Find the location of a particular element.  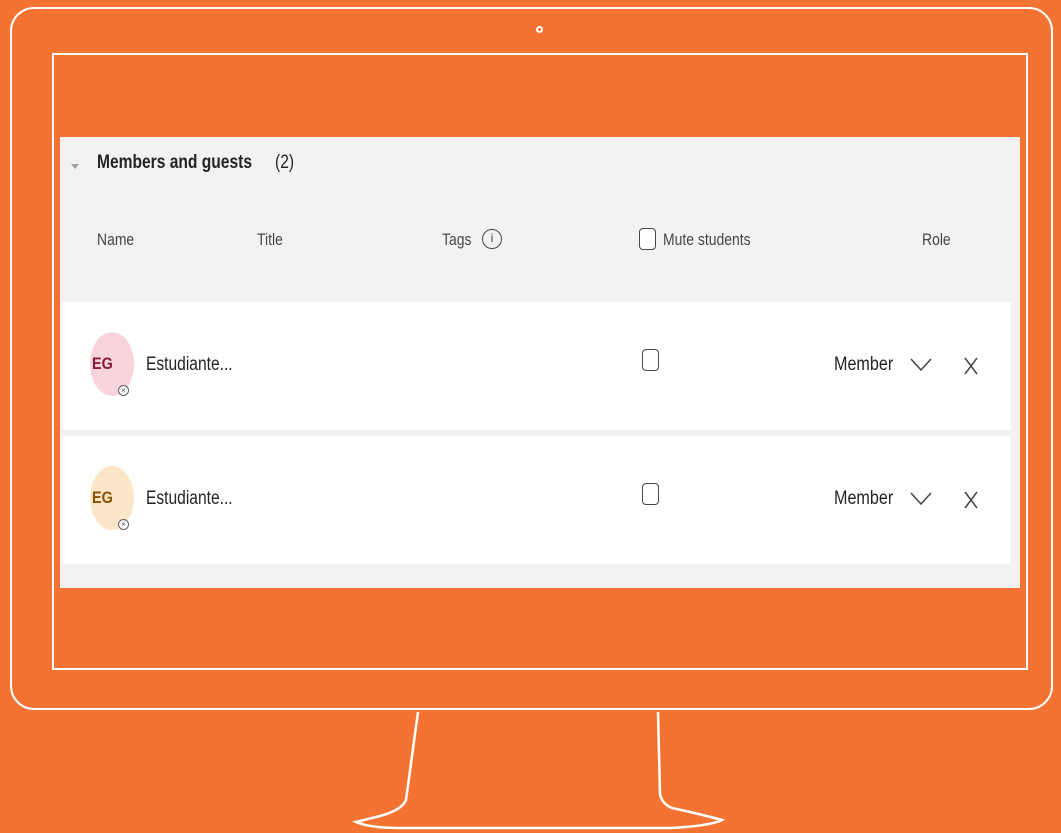

mute-all-checkbox is located at coordinates (647, 239).